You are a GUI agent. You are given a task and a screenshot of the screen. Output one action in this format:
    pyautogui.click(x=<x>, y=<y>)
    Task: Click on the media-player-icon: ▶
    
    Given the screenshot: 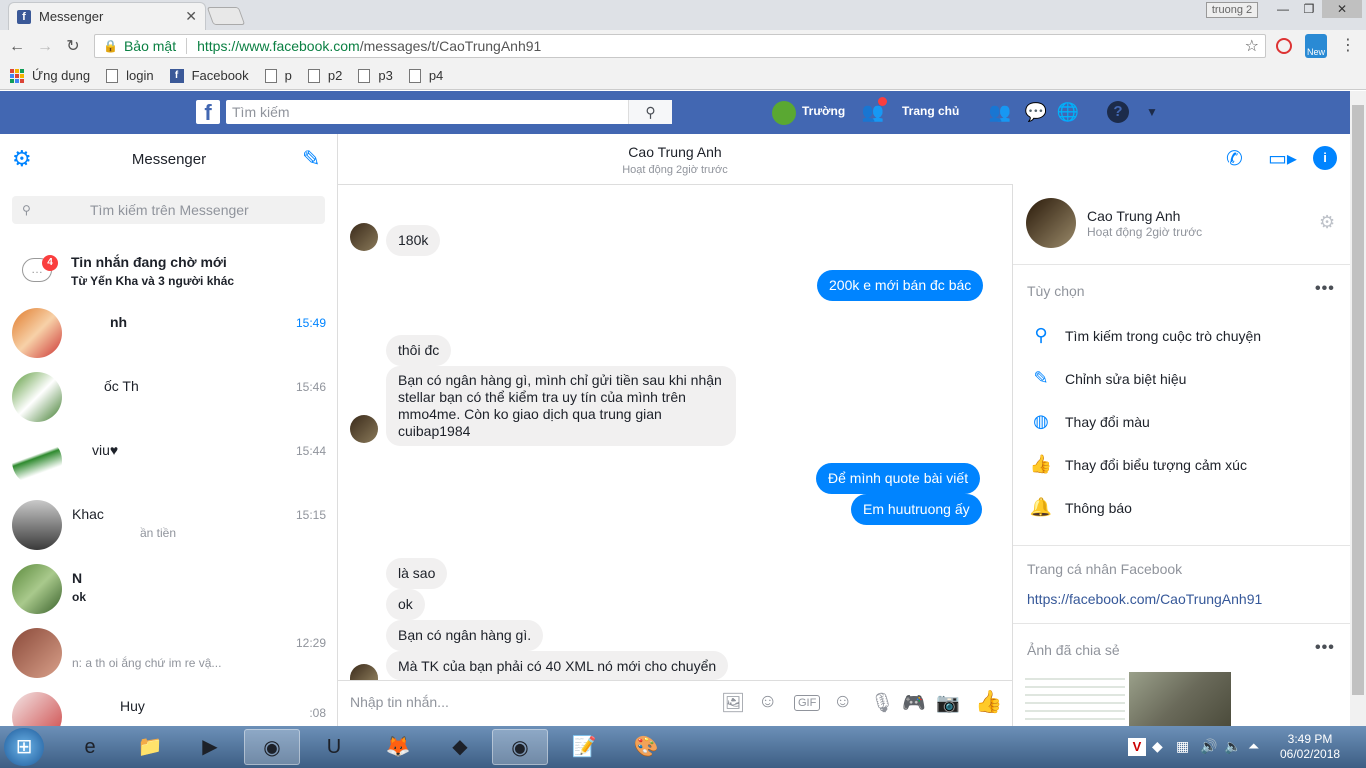 What is the action you would take?
    pyautogui.click(x=210, y=747)
    